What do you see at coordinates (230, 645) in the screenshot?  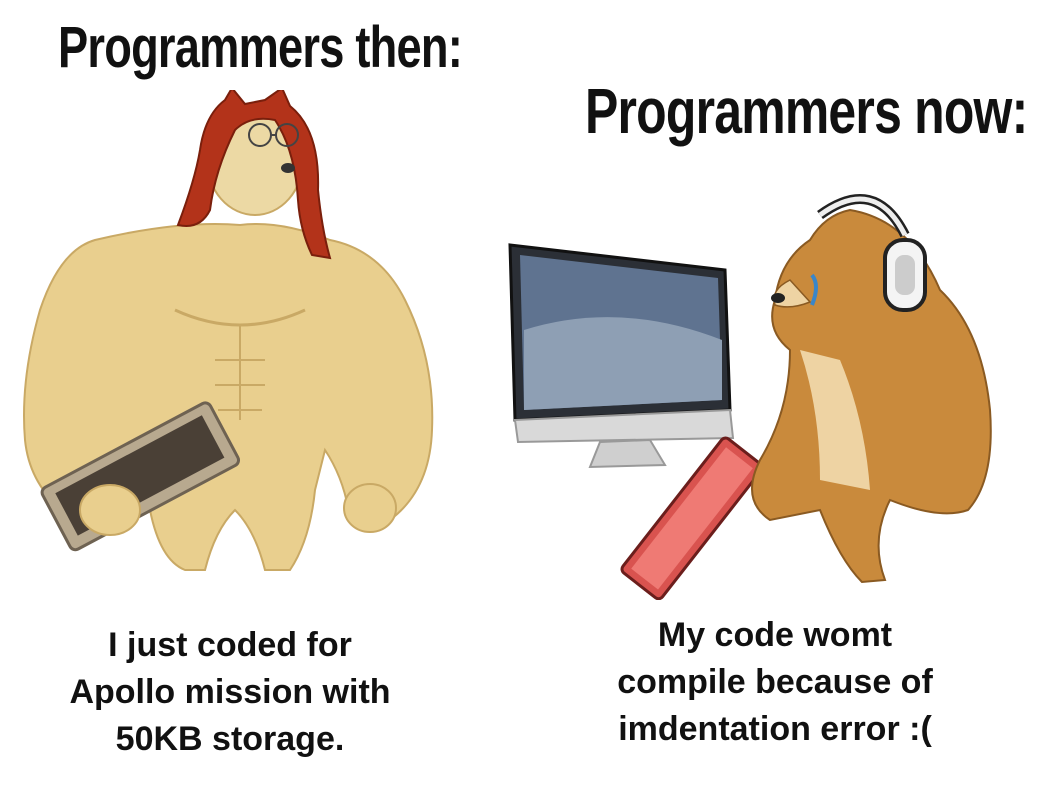 I see `caption-line: I just coded for` at bounding box center [230, 645].